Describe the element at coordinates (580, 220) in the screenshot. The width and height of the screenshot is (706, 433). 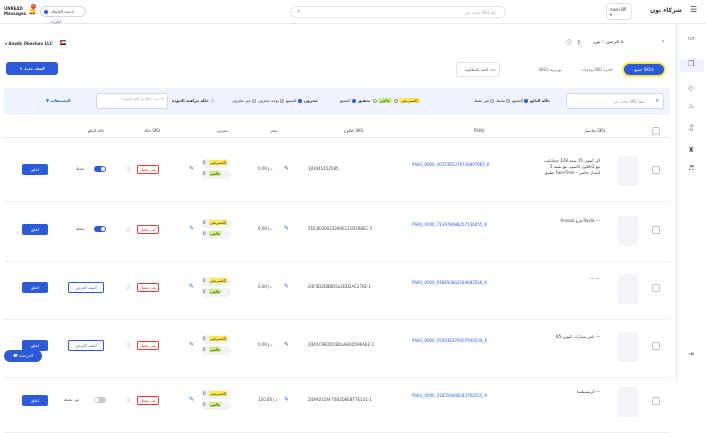
I see `product-name: Aroosa فرع Rayla ---` at that location.